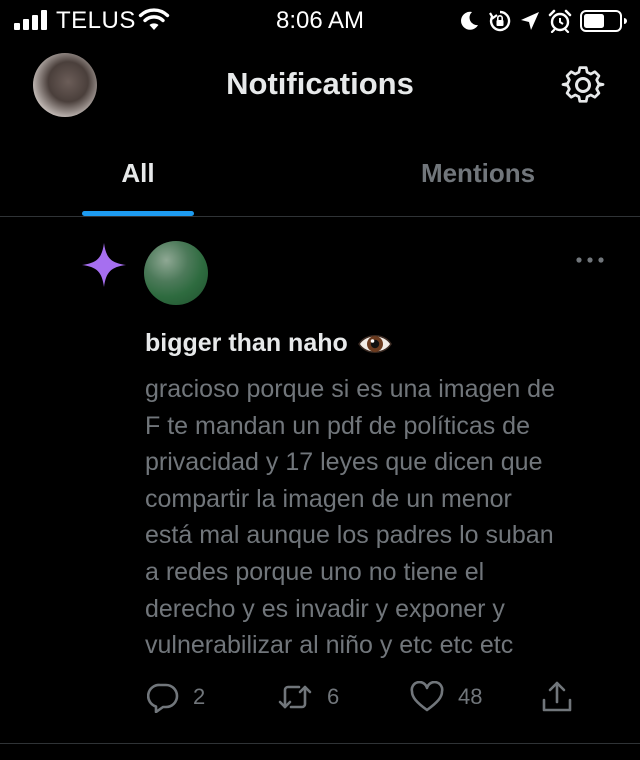  Describe the element at coordinates (163, 698) in the screenshot. I see `reply-icon` at that location.